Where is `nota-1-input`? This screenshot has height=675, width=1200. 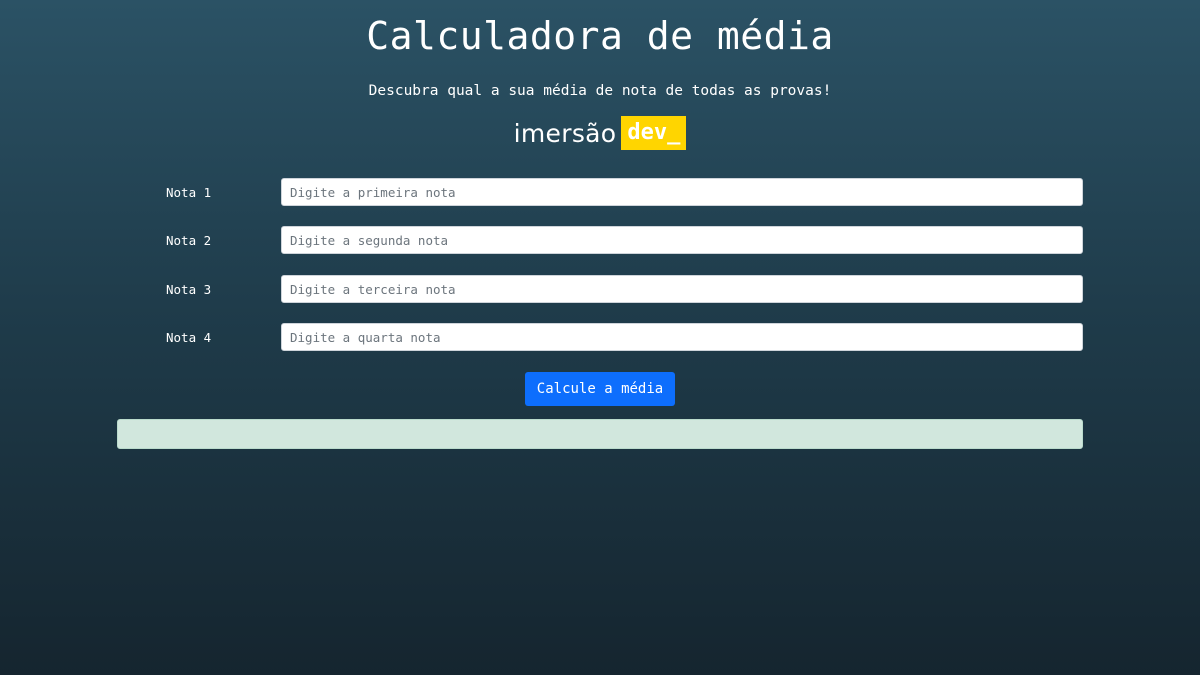
nota-1-input is located at coordinates (682, 192).